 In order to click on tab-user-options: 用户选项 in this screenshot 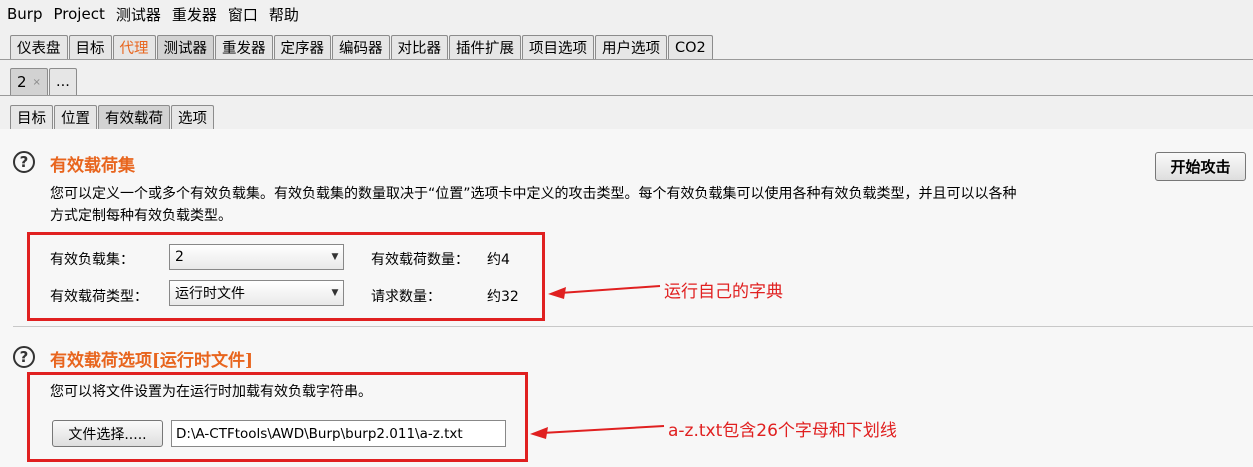, I will do `click(631, 47)`.